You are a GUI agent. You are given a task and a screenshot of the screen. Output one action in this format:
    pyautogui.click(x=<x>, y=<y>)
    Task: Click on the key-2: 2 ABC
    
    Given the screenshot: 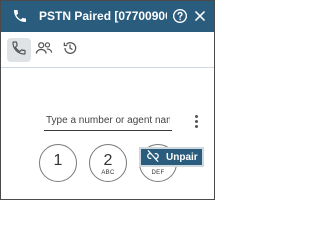 What is the action you would take?
    pyautogui.click(x=108, y=163)
    